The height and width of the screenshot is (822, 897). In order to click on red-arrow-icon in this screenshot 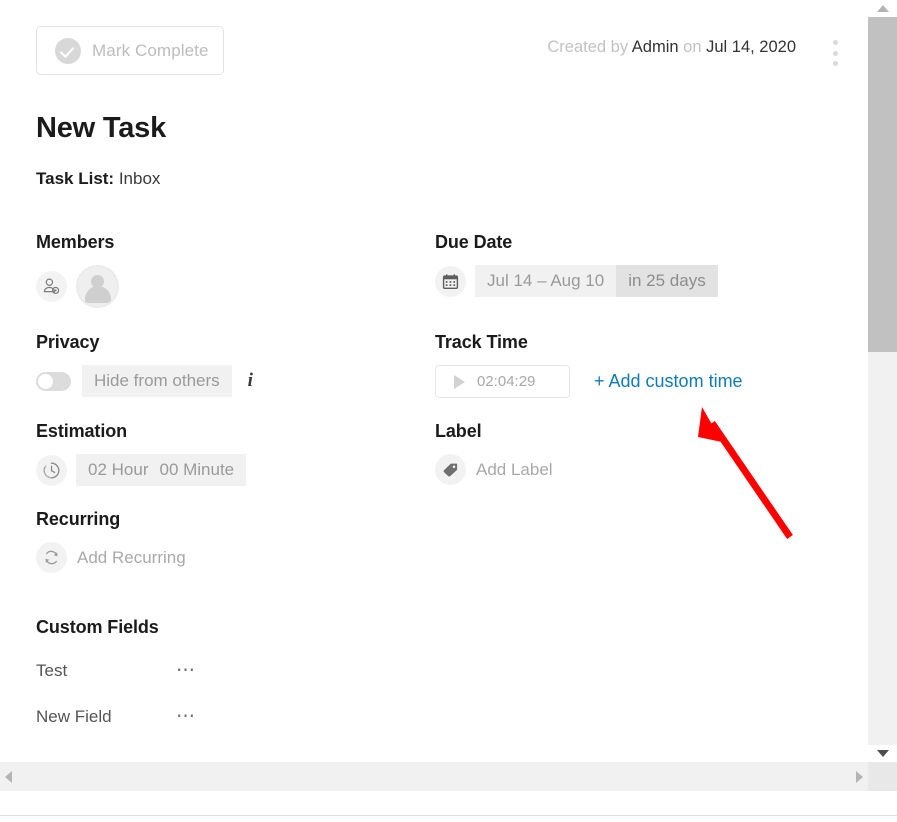, I will do `click(745, 473)`.